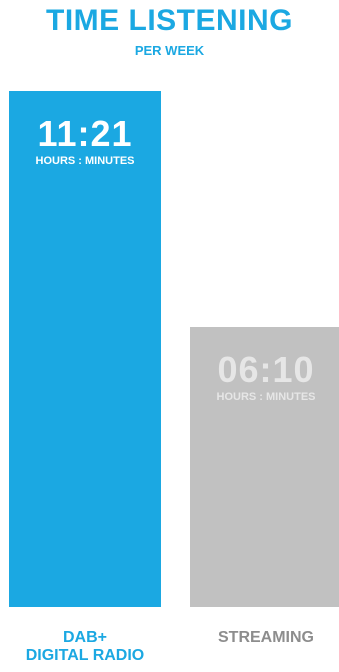  Describe the element at coordinates (85, 133) in the screenshot. I see `bar-value-label: 11:21` at that location.